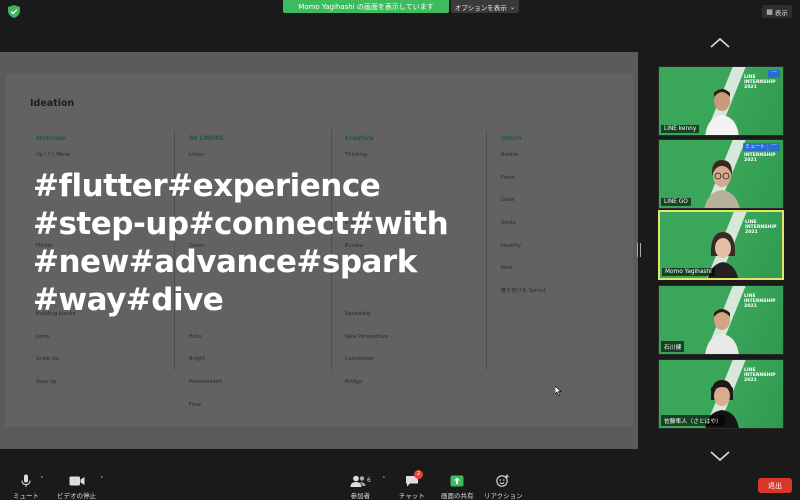 This screenshot has height=500, width=800. I want to click on column-item: New Perspective, so click(367, 336).